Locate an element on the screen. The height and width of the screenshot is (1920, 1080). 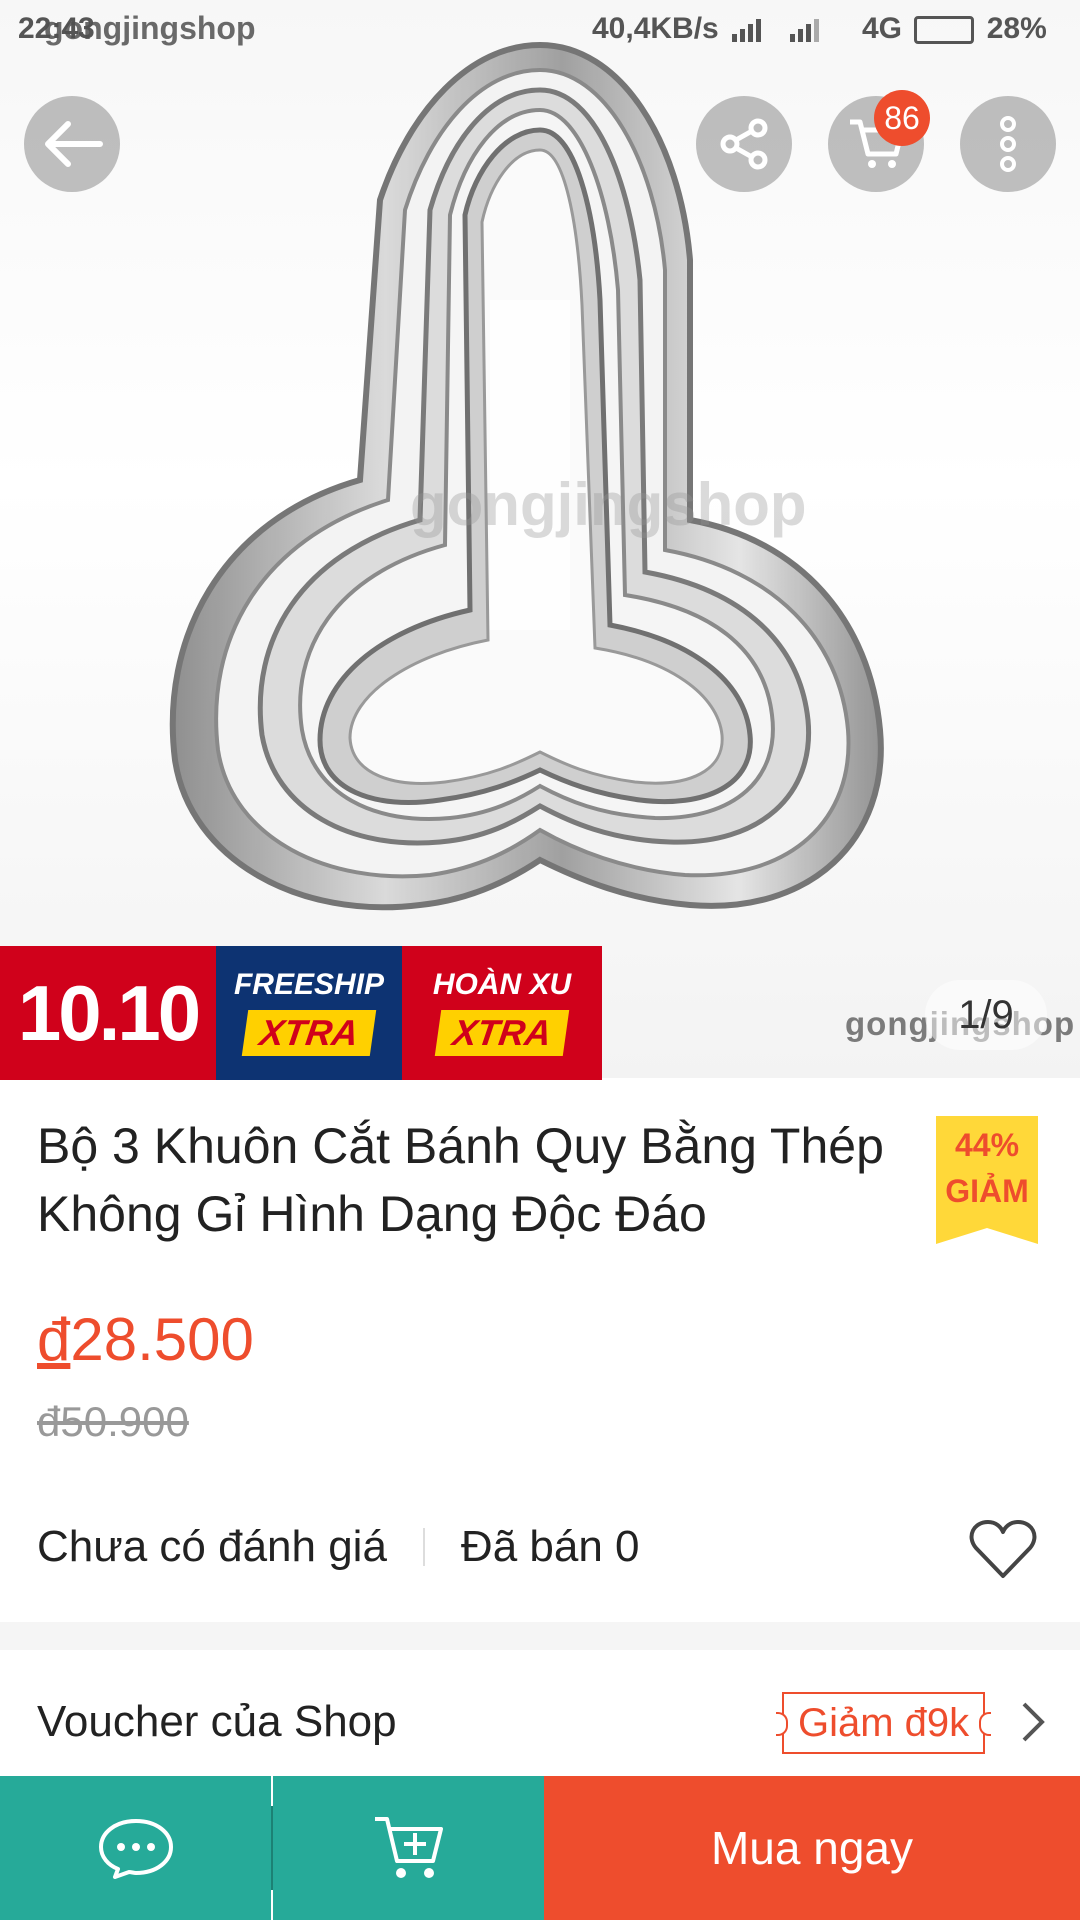
status-bar: 22:43 gongjingshop 40,4KB/s 4G 28% is located at coordinates (540, 28).